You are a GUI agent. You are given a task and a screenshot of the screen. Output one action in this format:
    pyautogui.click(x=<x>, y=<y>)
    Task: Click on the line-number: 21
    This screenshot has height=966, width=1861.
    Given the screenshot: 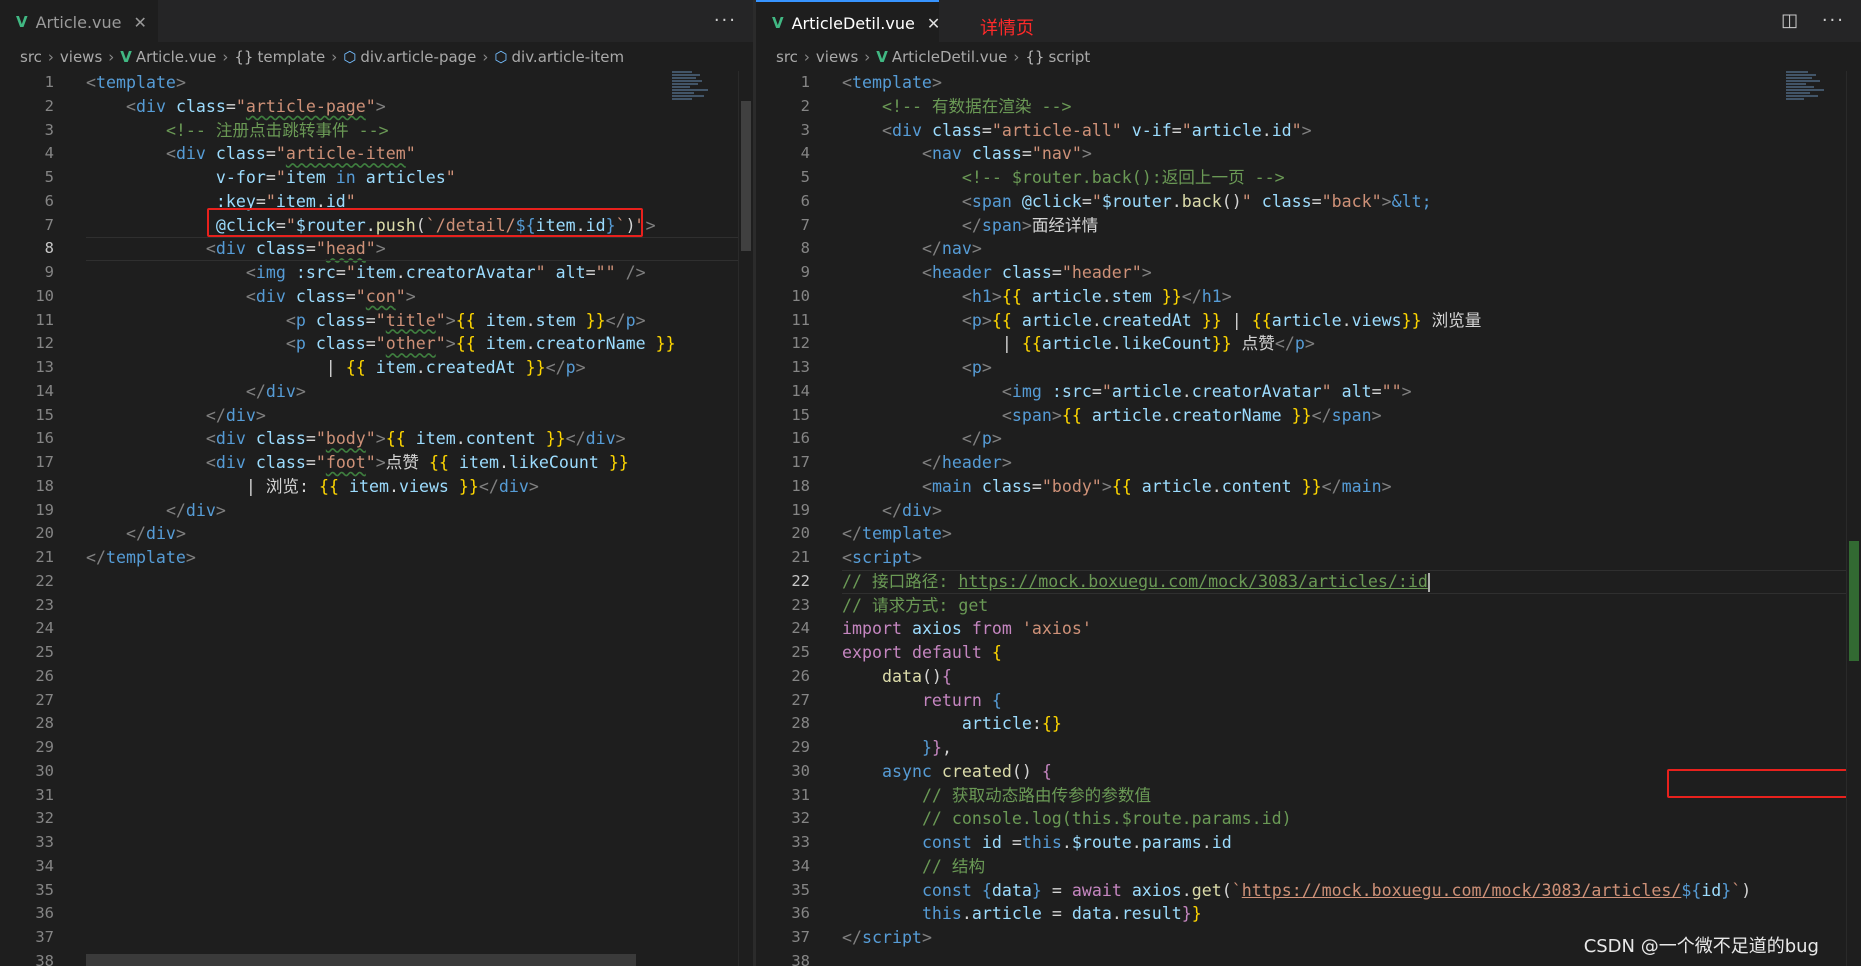 What is the action you would take?
    pyautogui.click(x=800, y=557)
    